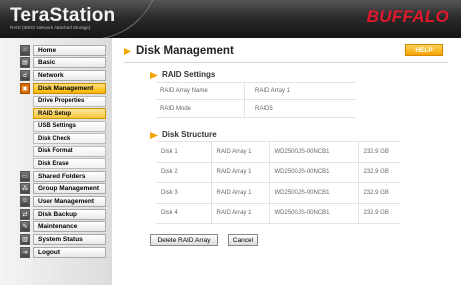 The image size is (461, 285). What do you see at coordinates (183, 152) in the screenshot?
I see `disk-name: Disk 1` at bounding box center [183, 152].